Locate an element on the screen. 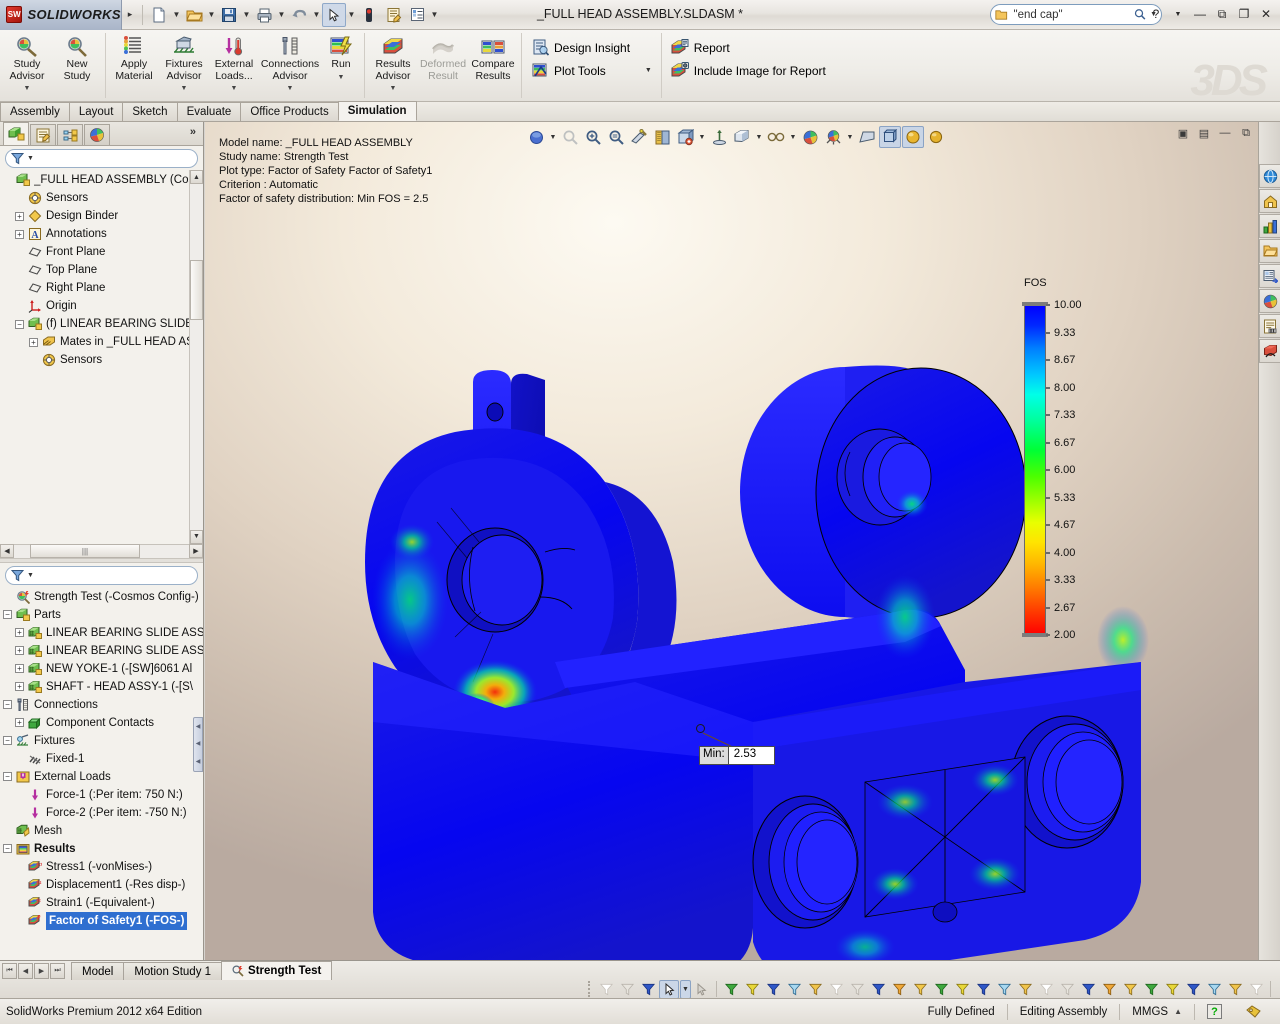 The height and width of the screenshot is (1024, 1280). tab-office-products: Office Products is located at coordinates (289, 111).